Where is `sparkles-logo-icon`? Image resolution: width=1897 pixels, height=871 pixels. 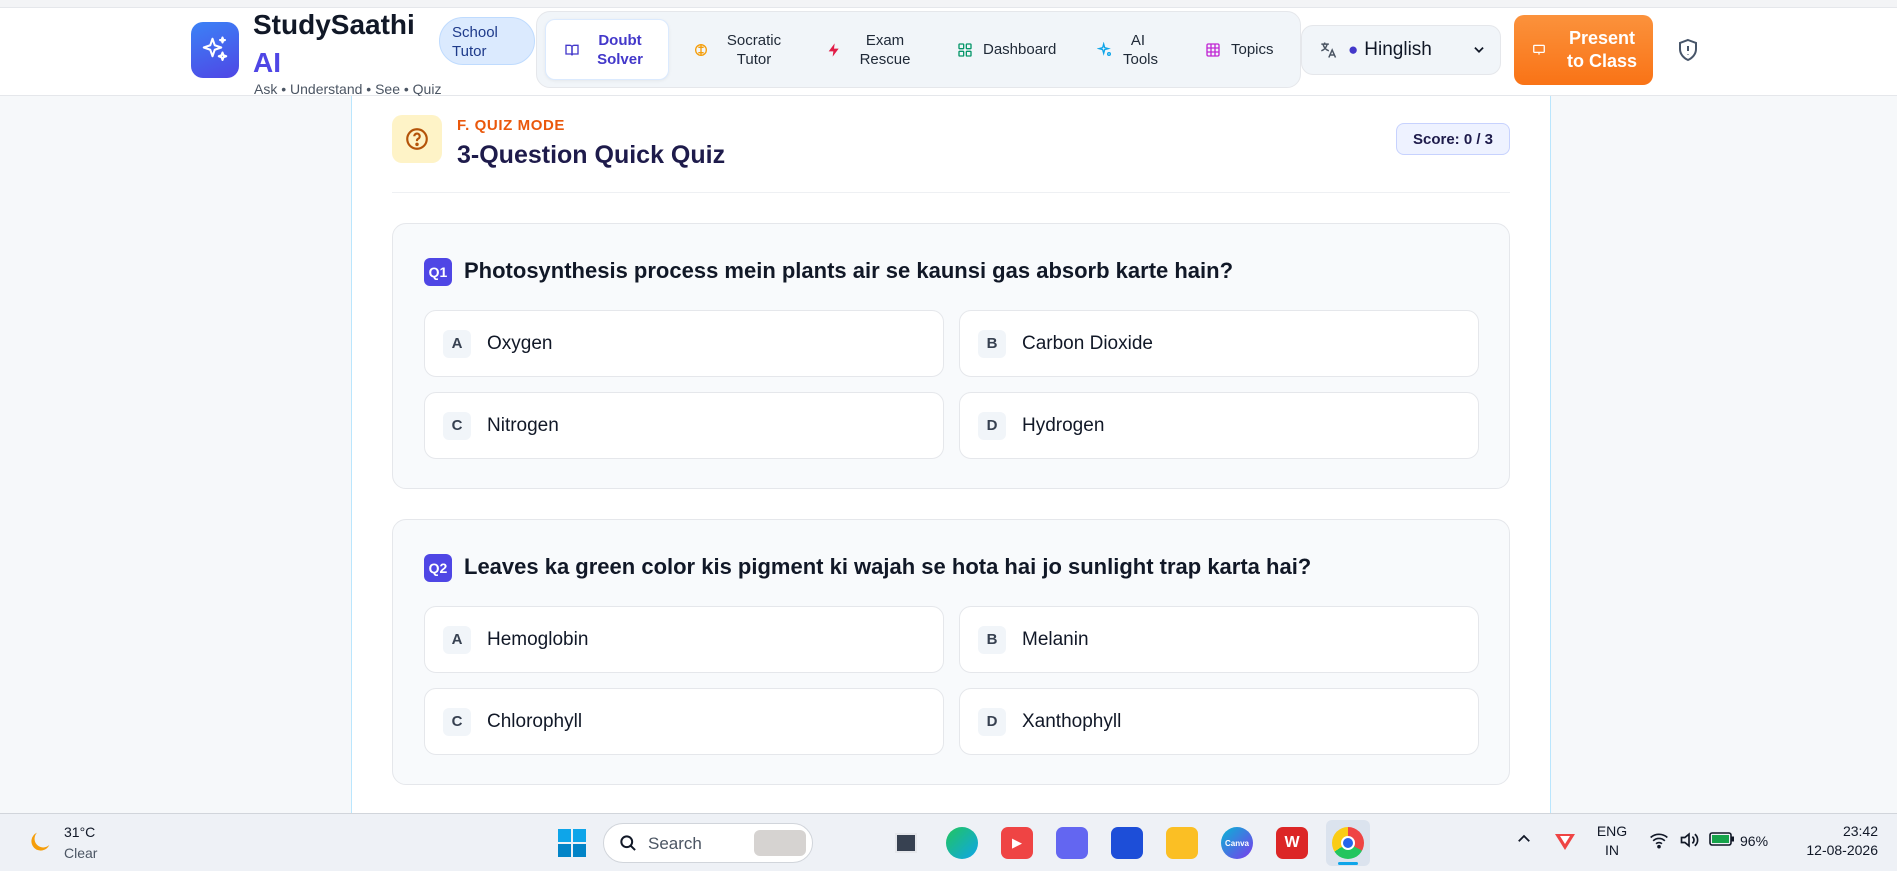
sparkles-logo-icon is located at coordinates (215, 48).